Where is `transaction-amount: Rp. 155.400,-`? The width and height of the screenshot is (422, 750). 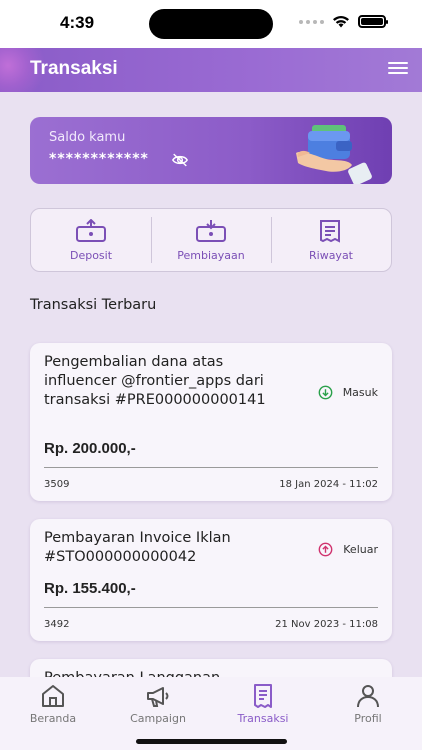 transaction-amount: Rp. 155.400,- is located at coordinates (90, 588).